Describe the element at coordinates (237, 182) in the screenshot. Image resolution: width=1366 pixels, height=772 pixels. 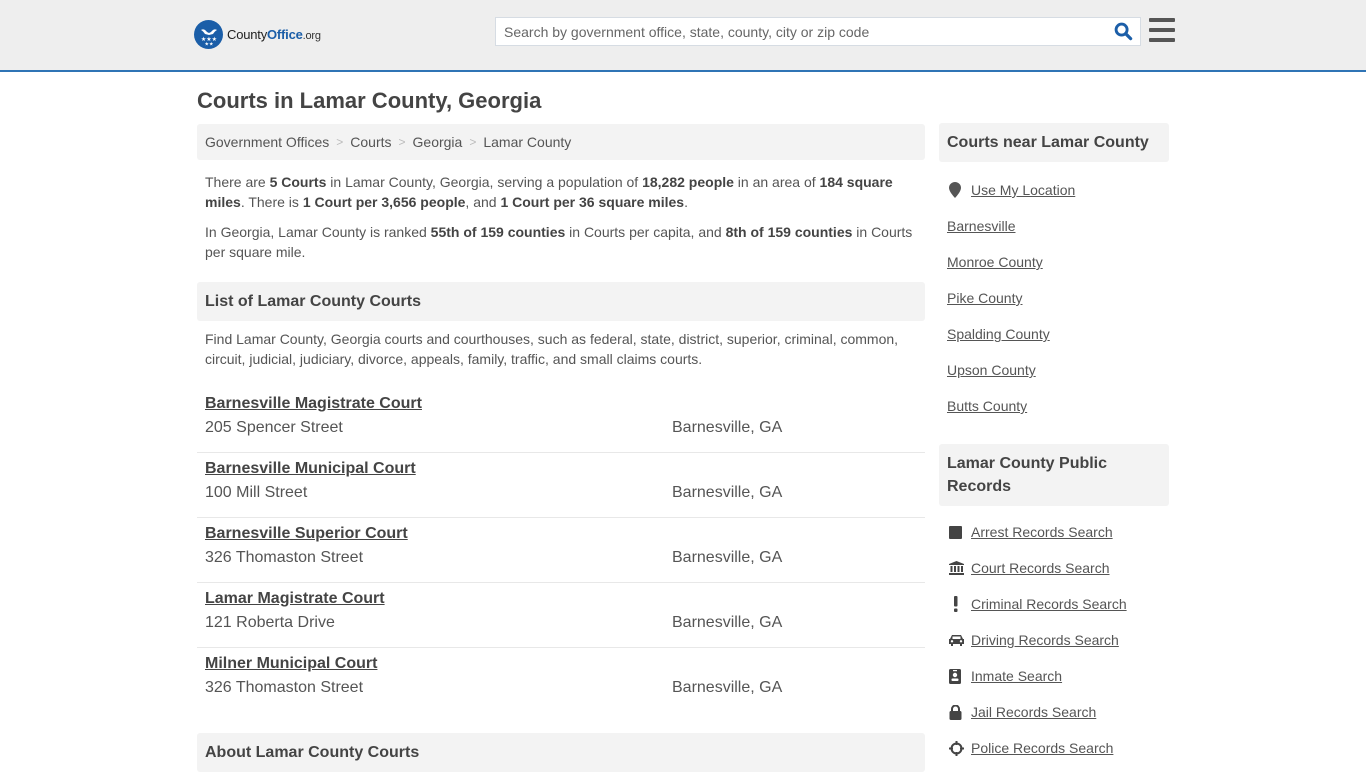
I see `text: There are` at that location.